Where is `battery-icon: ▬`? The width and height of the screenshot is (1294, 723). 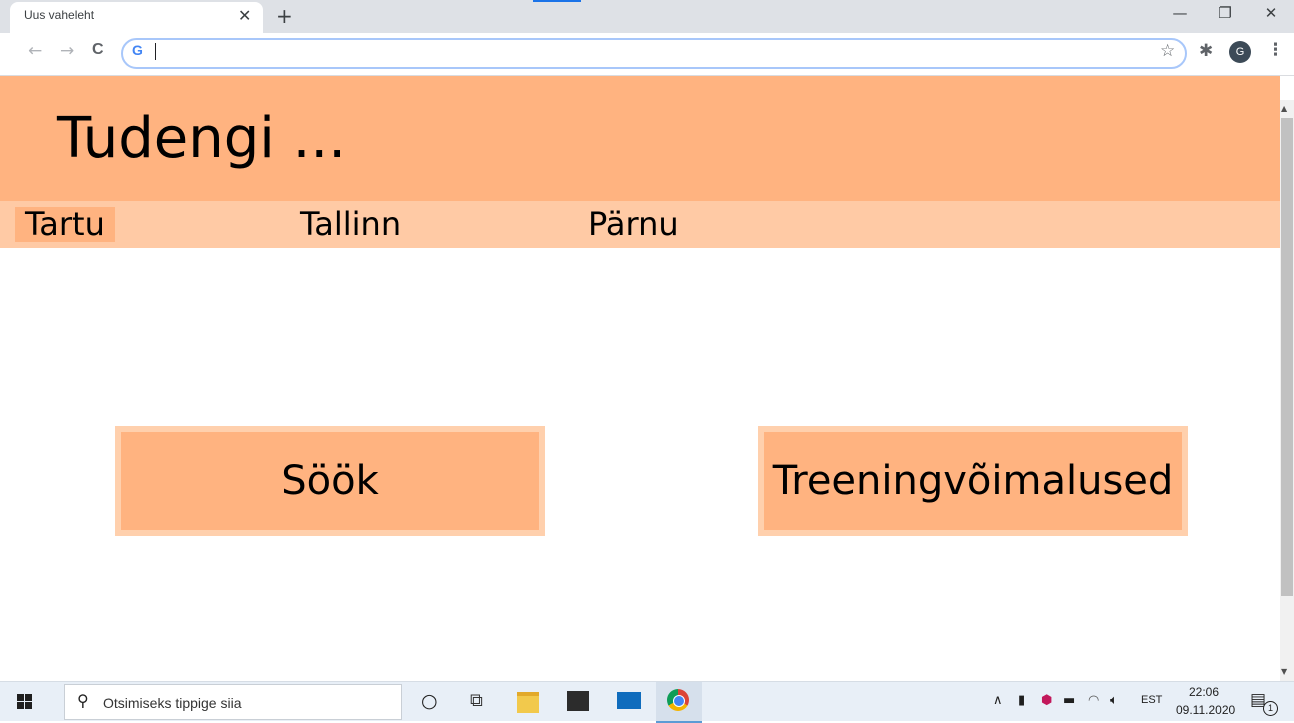 battery-icon: ▬ is located at coordinates (1069, 700).